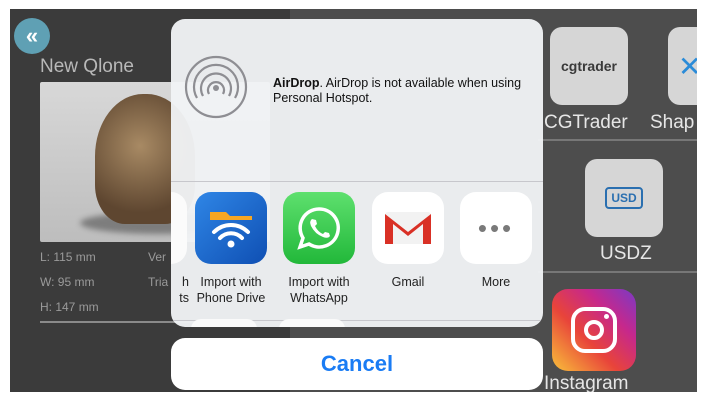 Image resolution: width=707 pixels, height=397 pixels. I want to click on cgtrader-logo: cgtrader, so click(589, 66).